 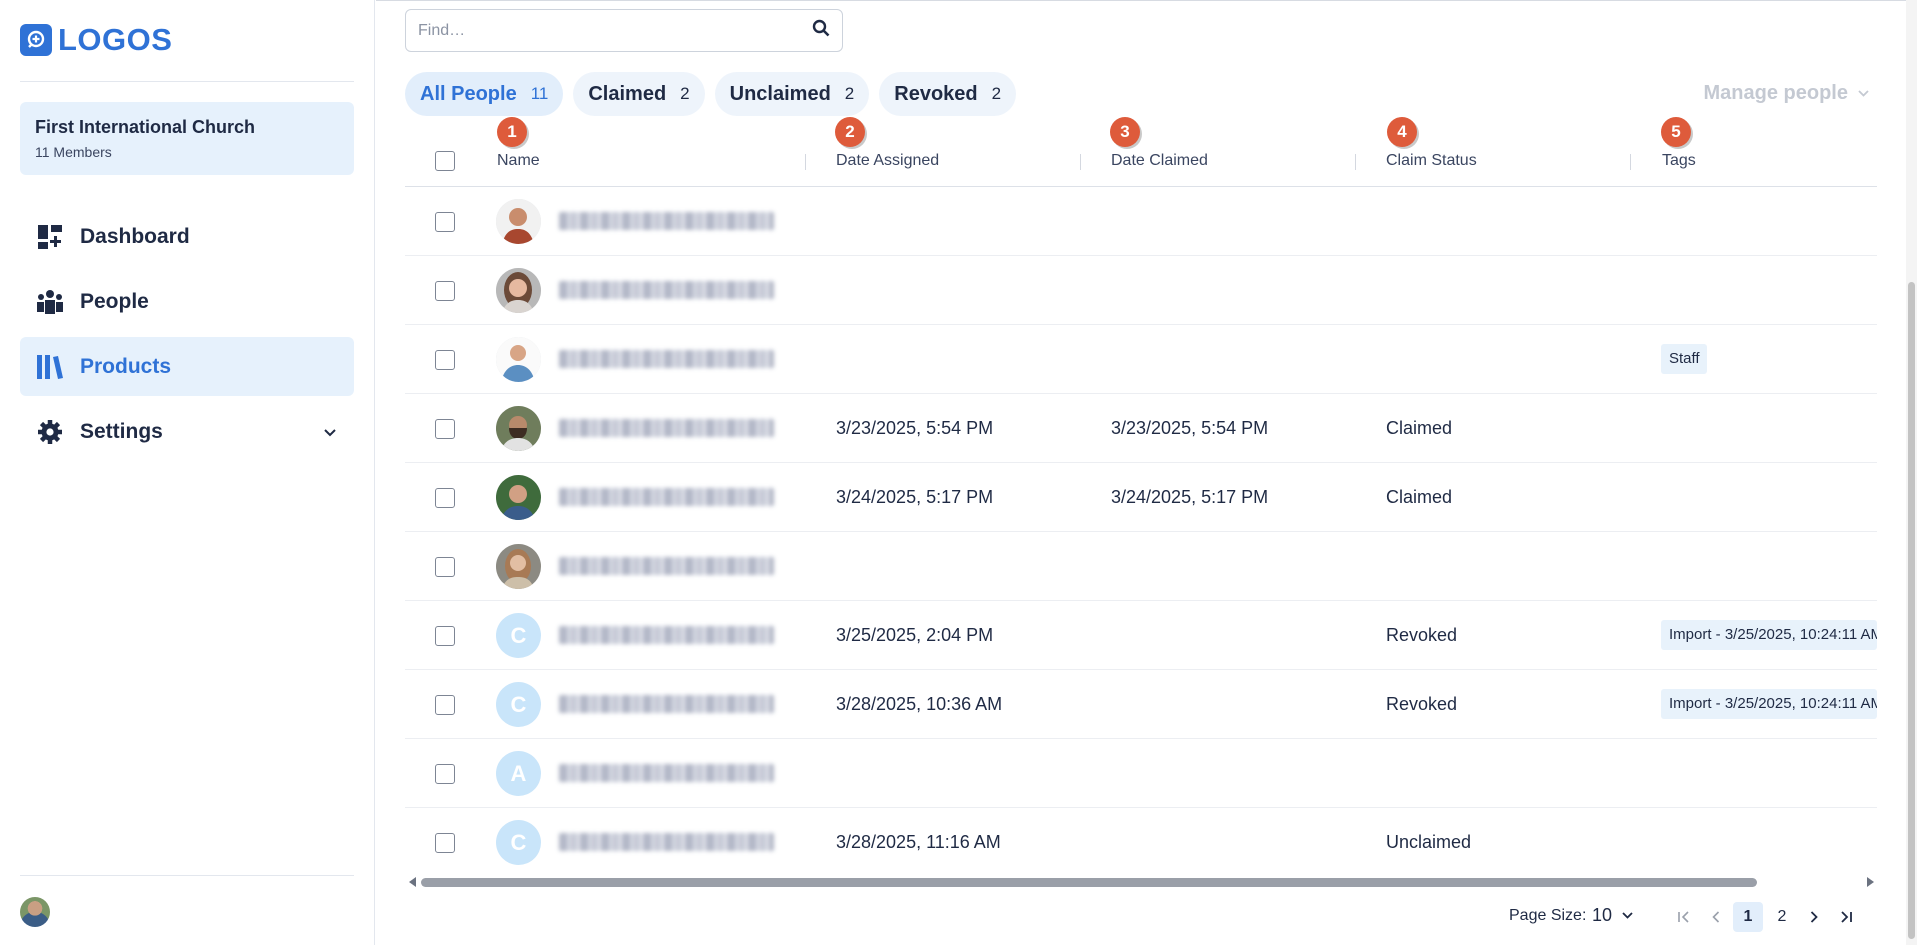 What do you see at coordinates (1419, 497) in the screenshot?
I see `claim-status: Claimed` at bounding box center [1419, 497].